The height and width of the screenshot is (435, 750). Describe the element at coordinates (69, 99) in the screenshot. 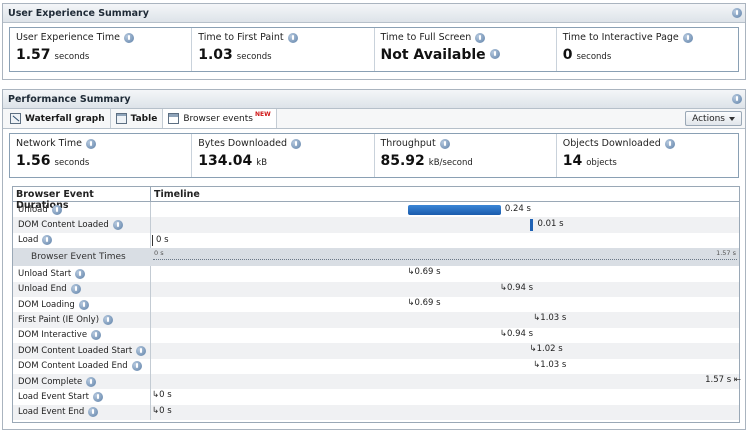

I see `performance-summary-title: Performance Summary` at that location.